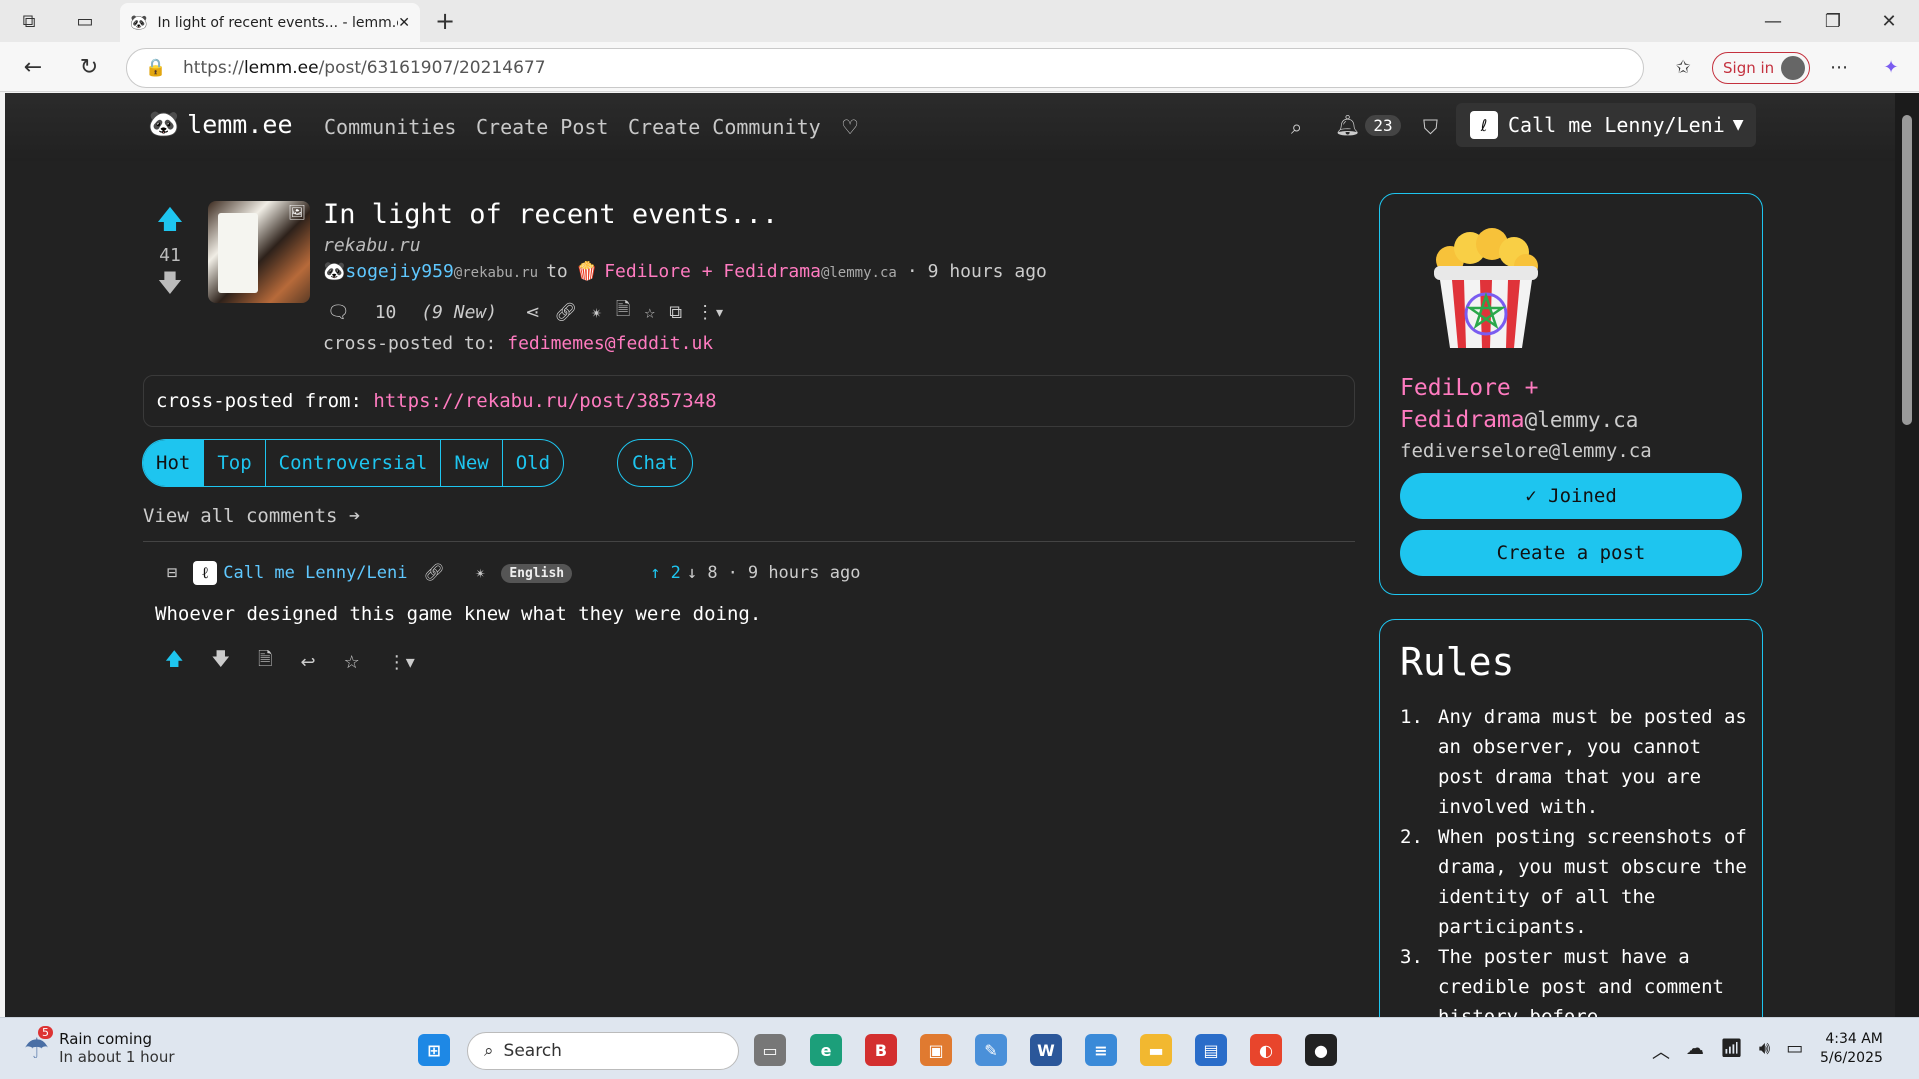  What do you see at coordinates (1156, 1050) in the screenshot?
I see `file-explorer-icon: ▬` at bounding box center [1156, 1050].